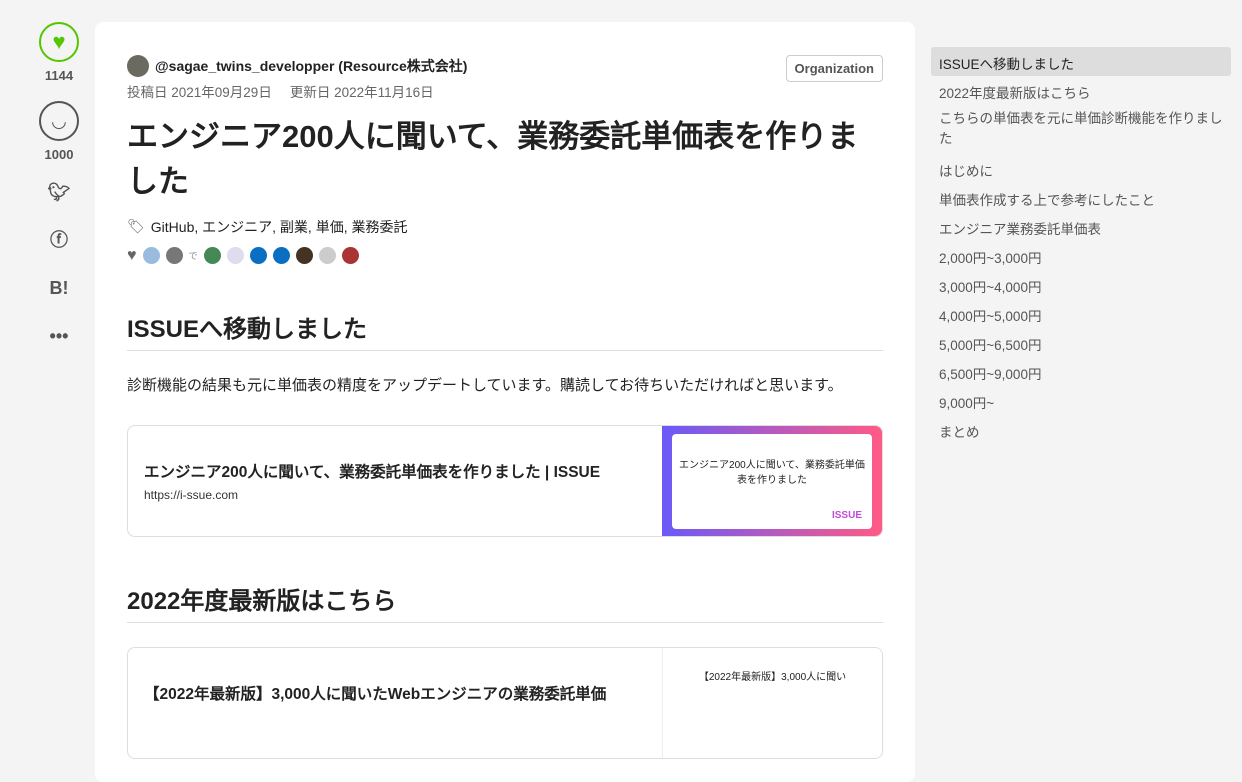 This screenshot has height=782, width=1242. What do you see at coordinates (1081, 226) in the screenshot?
I see `toc-item: エンジニア業務委託単価表` at bounding box center [1081, 226].